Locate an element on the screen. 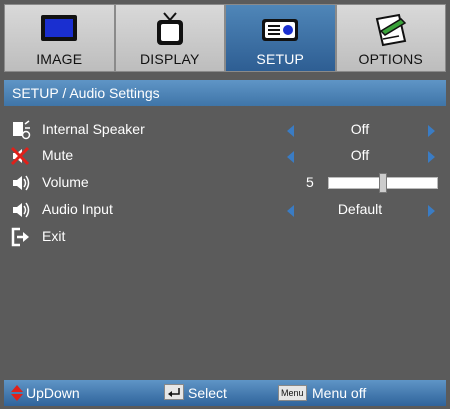 Image resolution: width=450 pixels, height=409 pixels. row-exit: Exit is located at coordinates (224, 237).